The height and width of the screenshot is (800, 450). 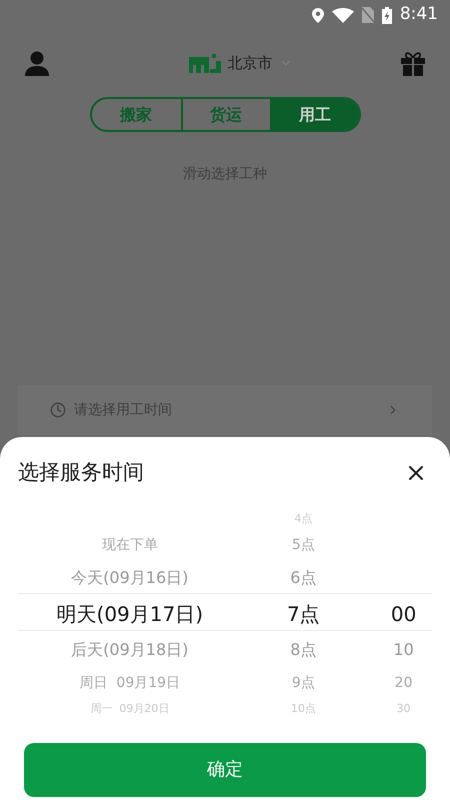 What do you see at coordinates (205, 63) in the screenshot?
I see `logo-icon` at bounding box center [205, 63].